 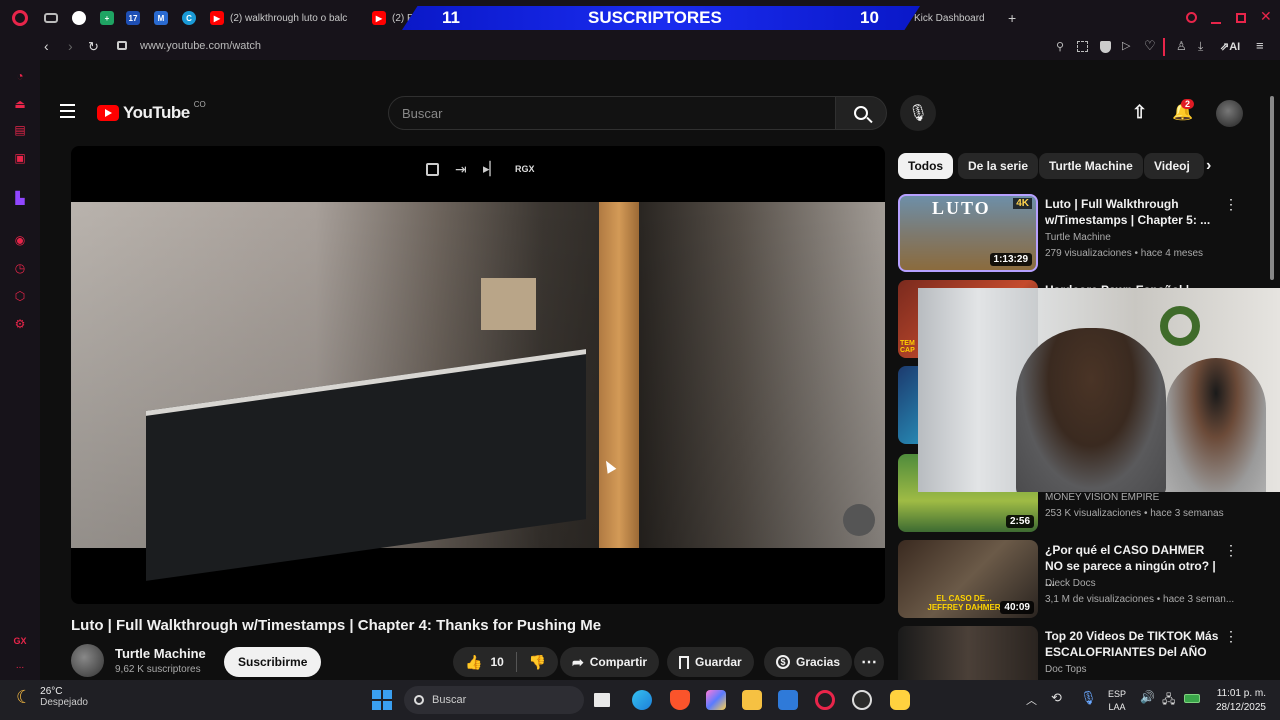 I want to click on sync-icon: ⟲, so click(x=1056, y=698).